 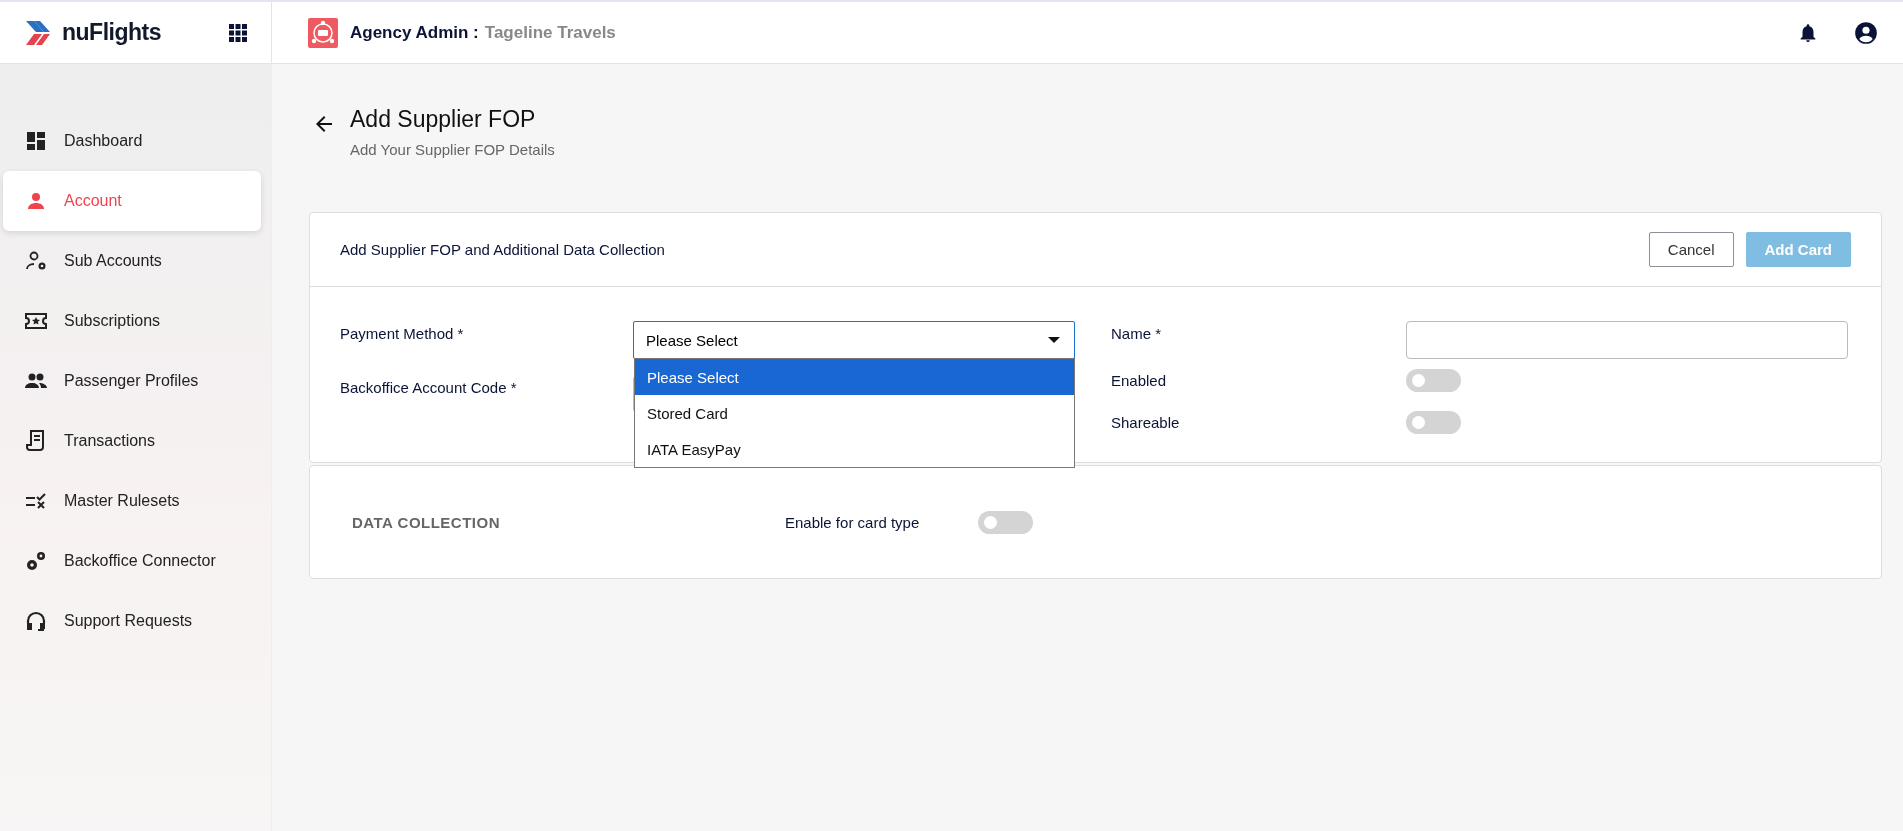 I want to click on page-title: Add Supplier FOP, so click(x=443, y=119).